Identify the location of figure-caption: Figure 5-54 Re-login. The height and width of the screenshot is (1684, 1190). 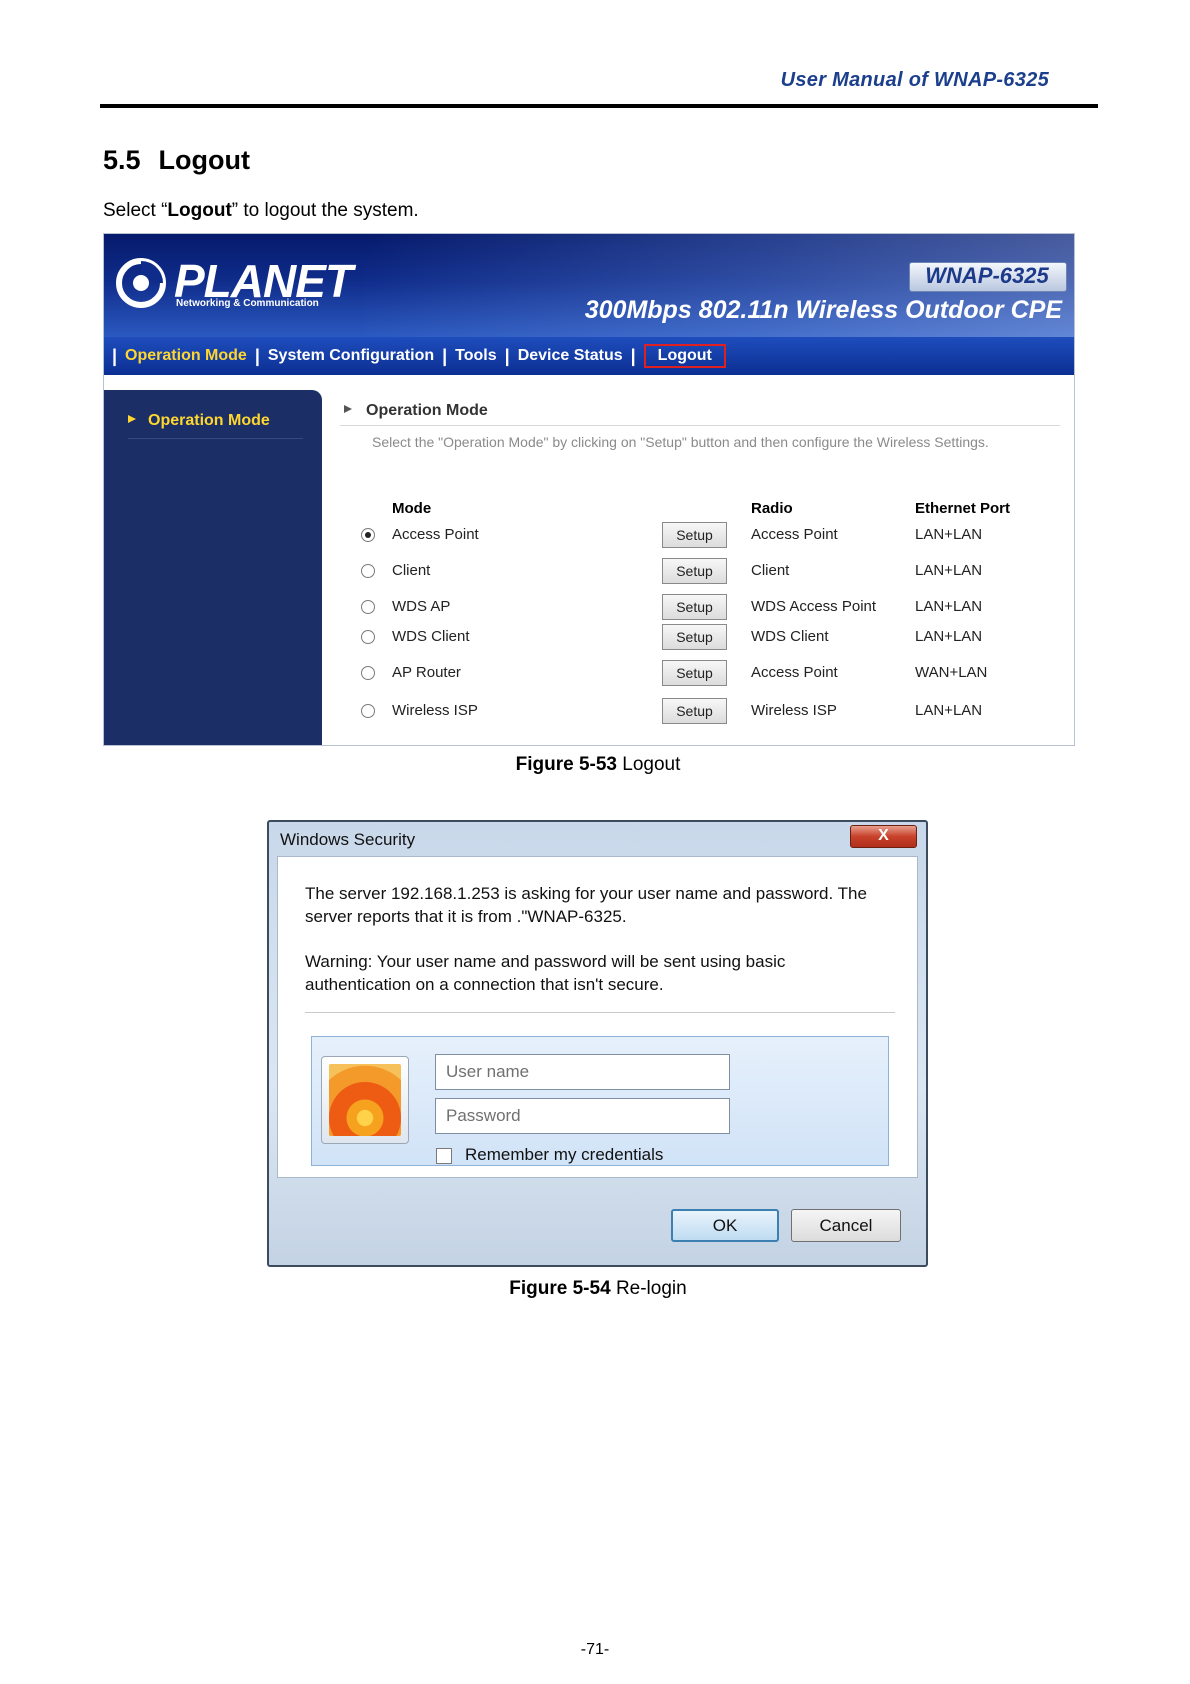
(595, 1289).